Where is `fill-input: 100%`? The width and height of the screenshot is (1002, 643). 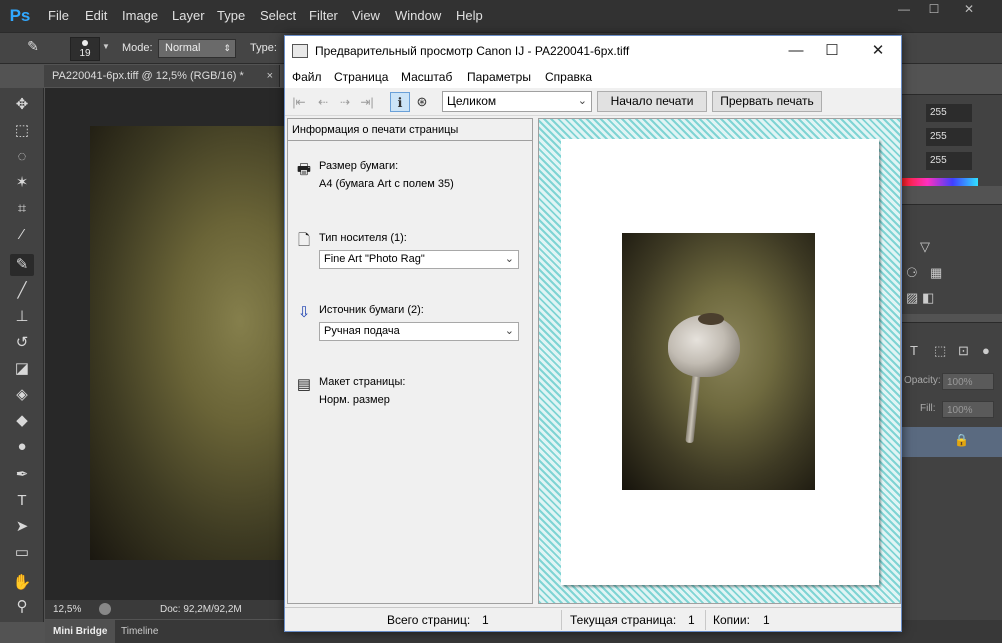 fill-input: 100% is located at coordinates (968, 409).